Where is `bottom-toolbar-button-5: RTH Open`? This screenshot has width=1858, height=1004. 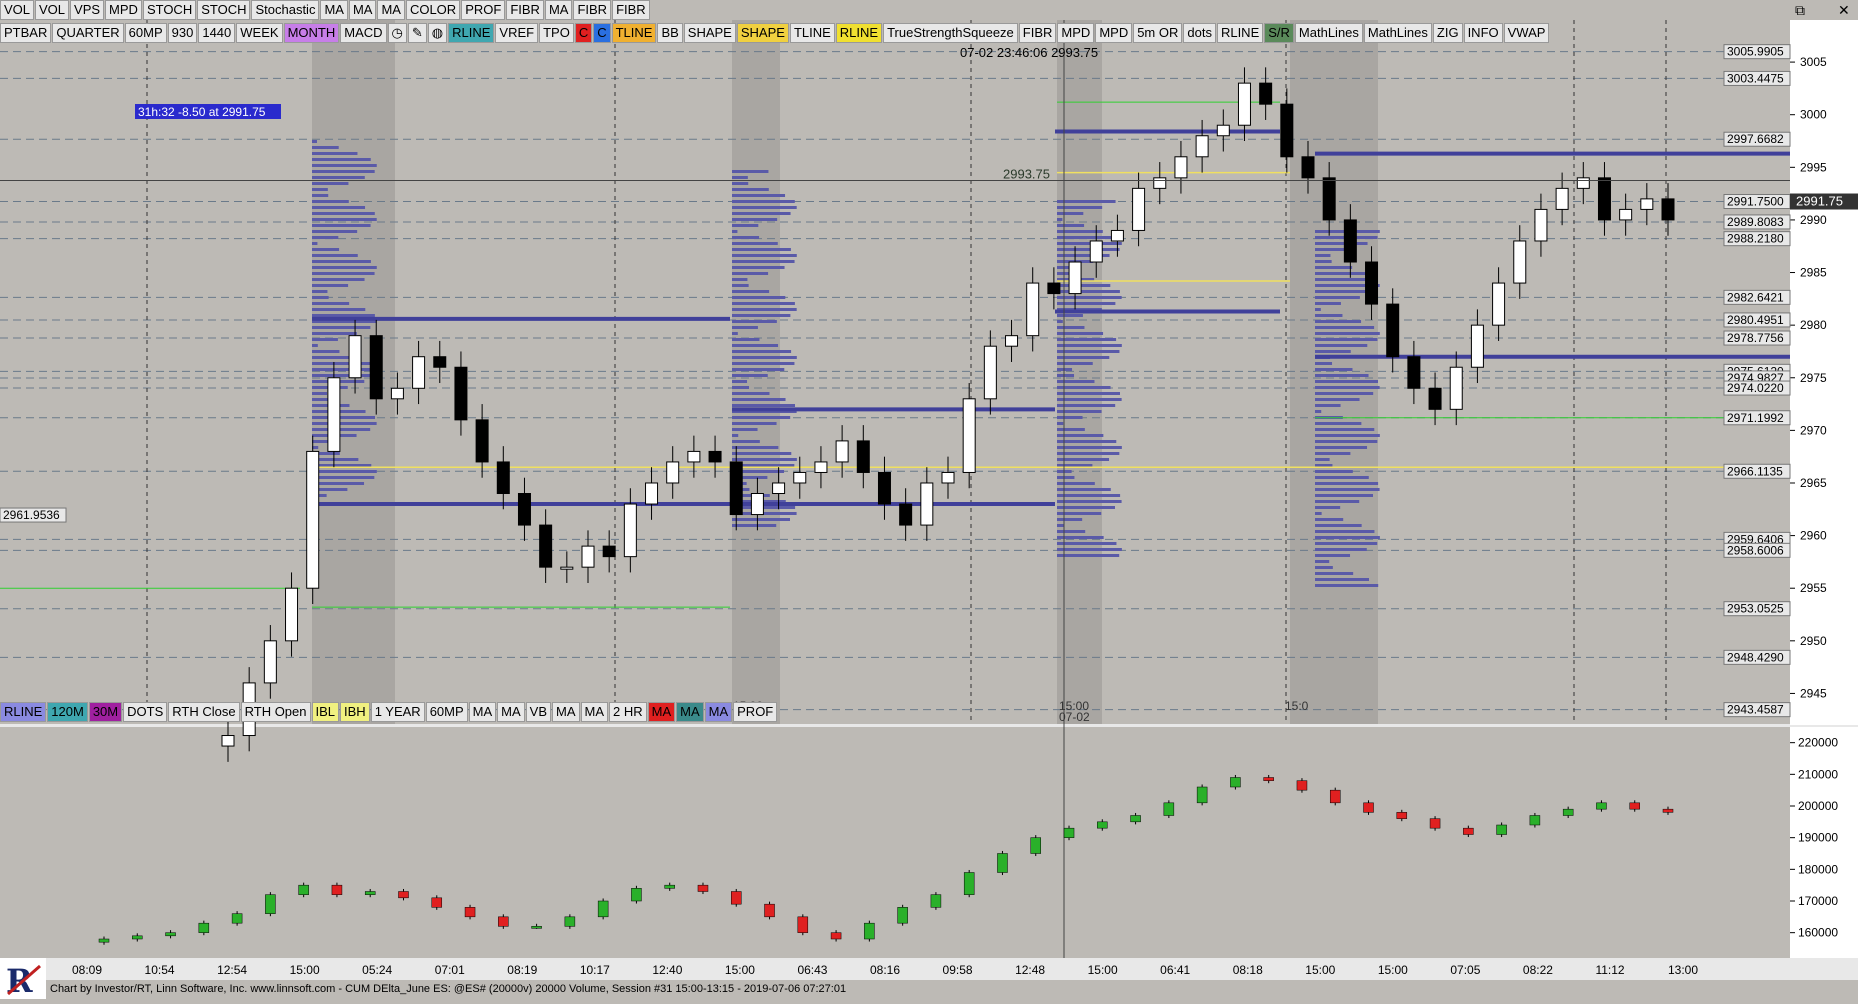
bottom-toolbar-button-5: RTH Open is located at coordinates (275, 712).